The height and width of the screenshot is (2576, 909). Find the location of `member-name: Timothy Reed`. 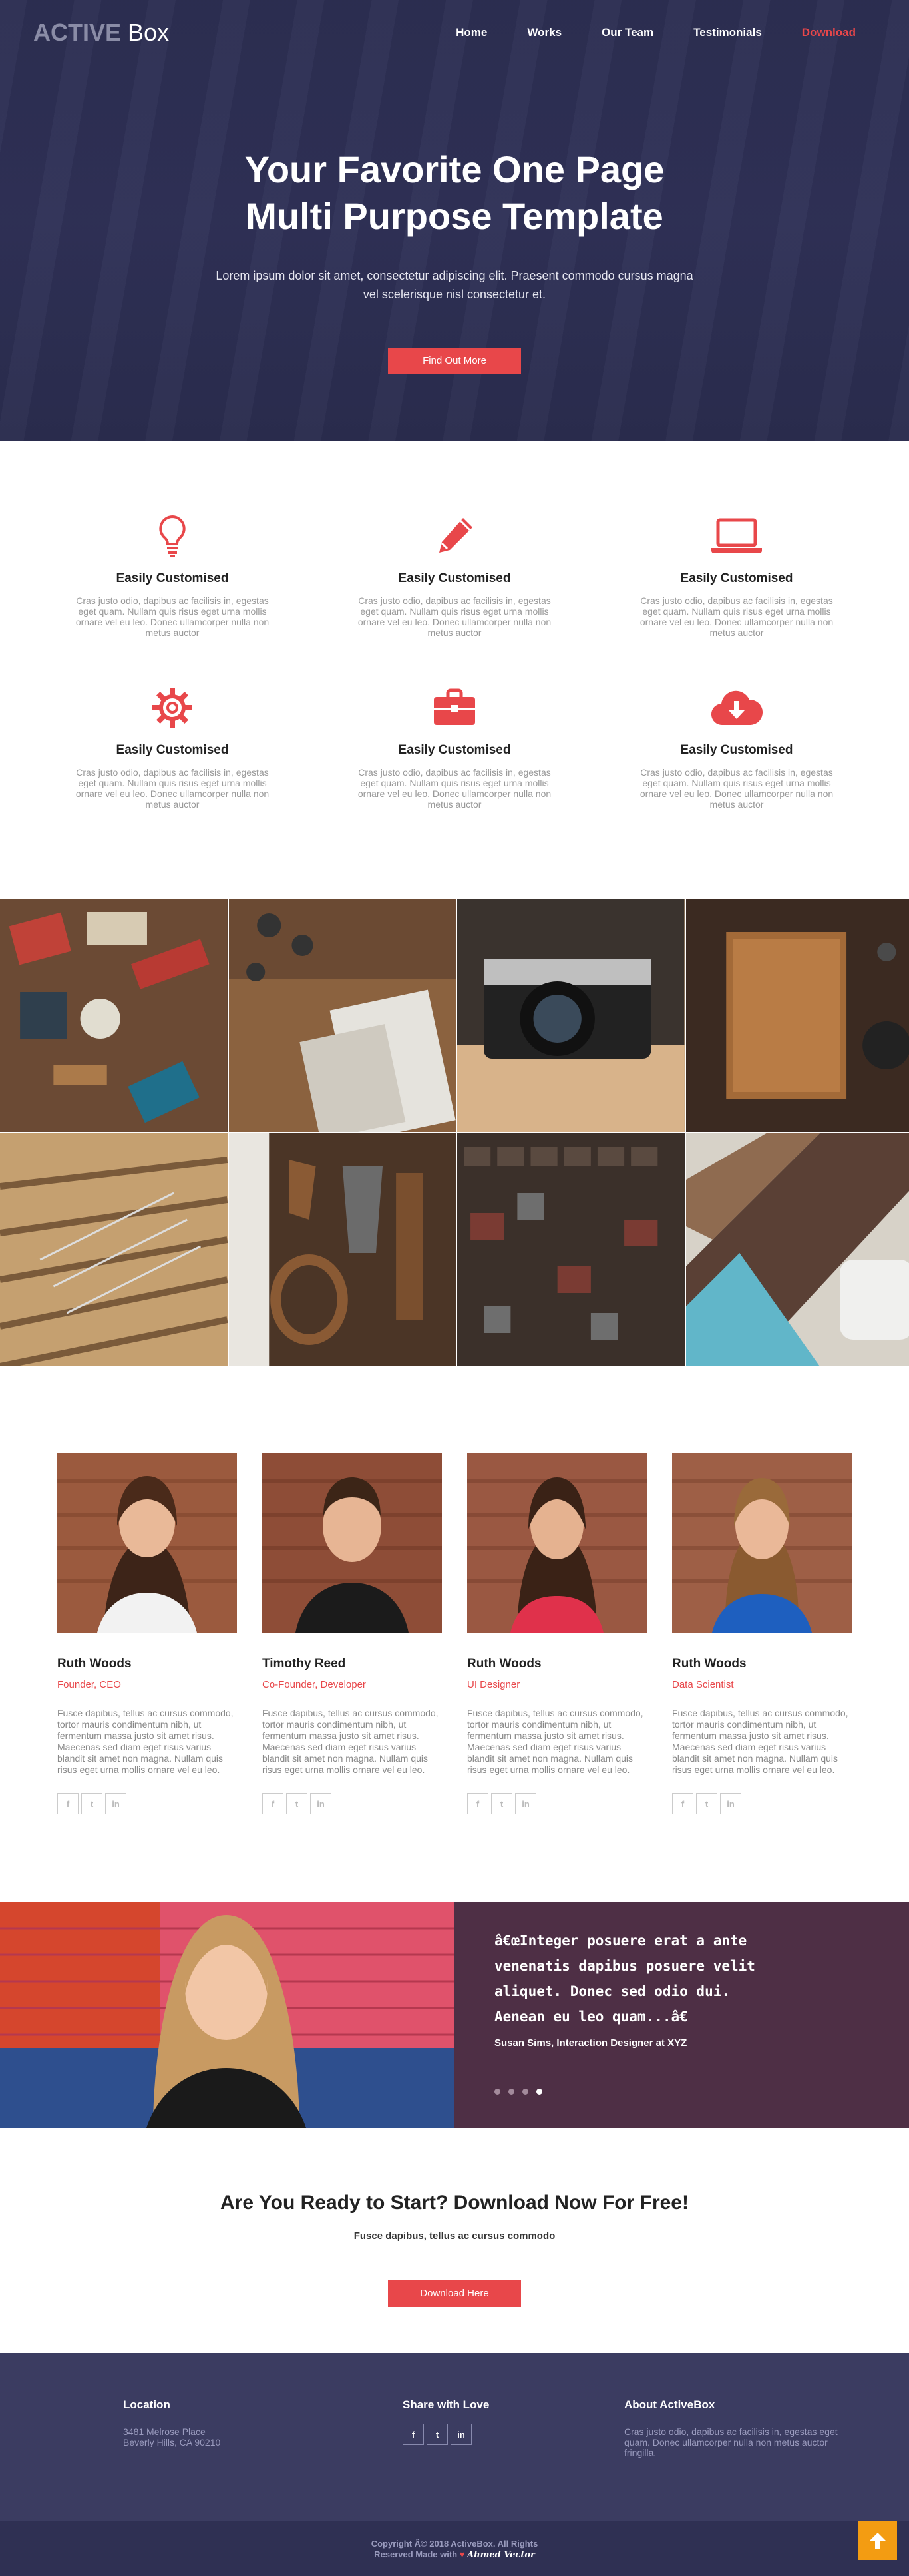

member-name: Timothy Reed is located at coordinates (352, 1664).